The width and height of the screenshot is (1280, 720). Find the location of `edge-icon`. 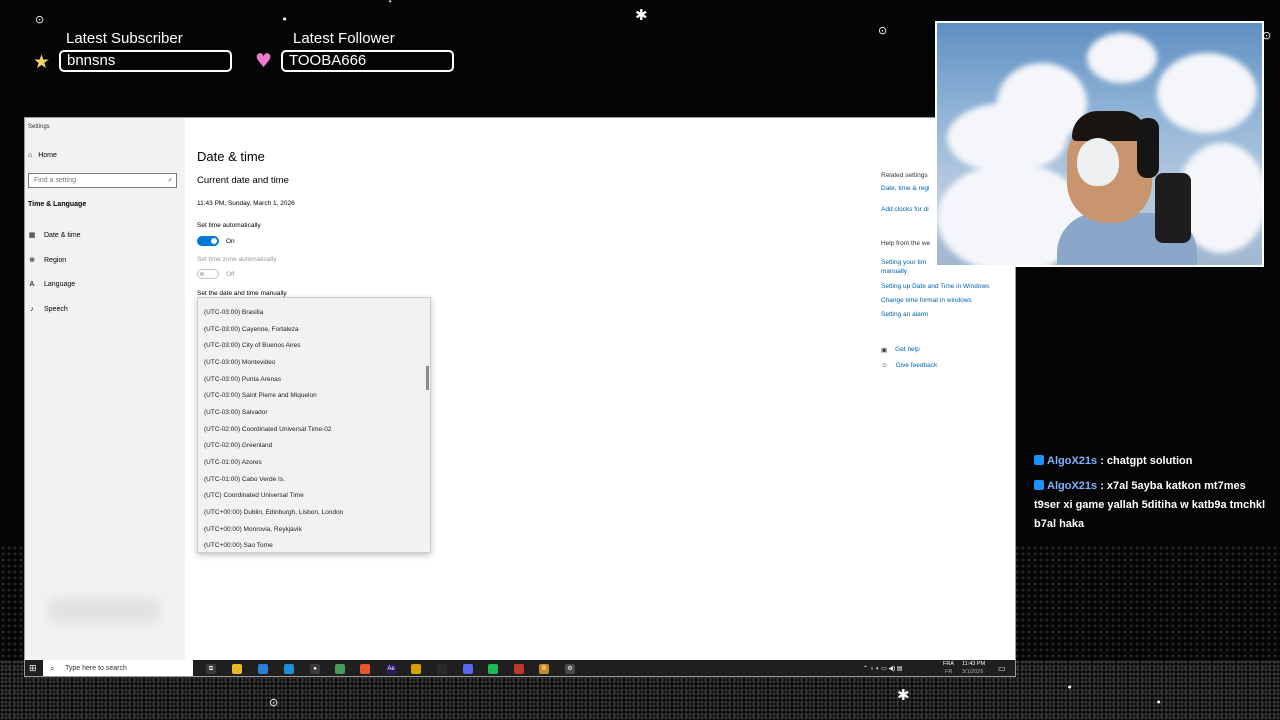

edge-icon is located at coordinates (289, 669).